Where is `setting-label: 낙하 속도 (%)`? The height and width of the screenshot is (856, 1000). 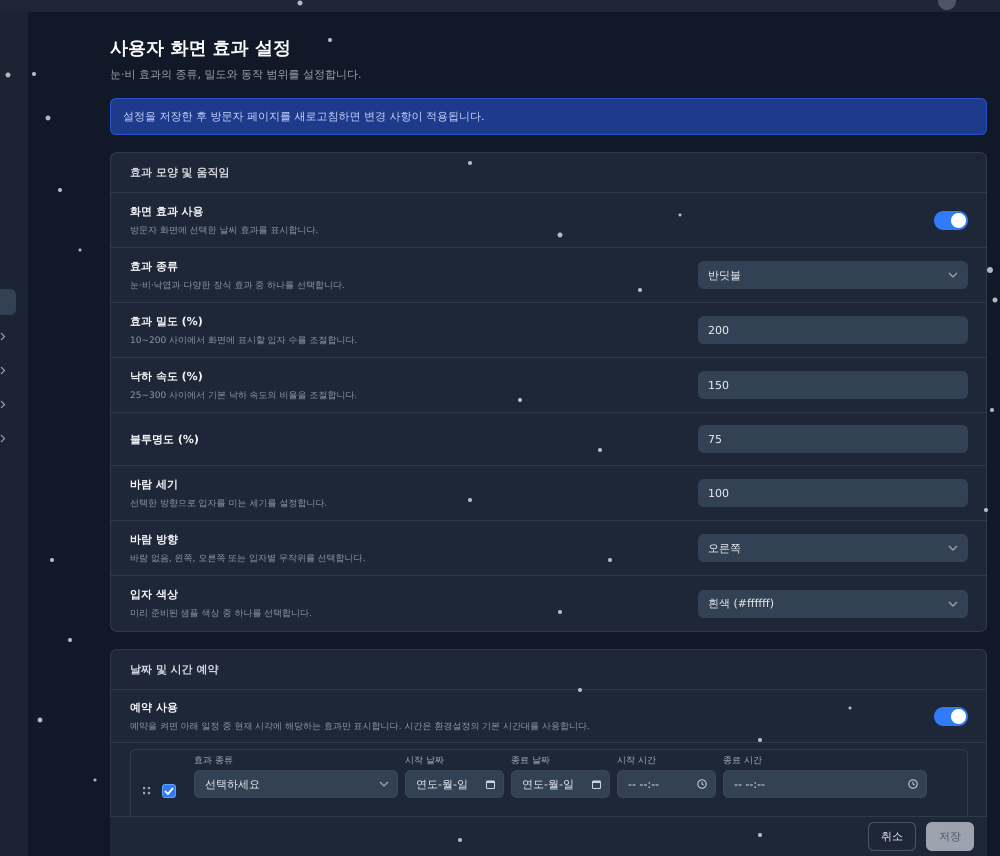 setting-label: 낙하 속도 (%) is located at coordinates (167, 376).